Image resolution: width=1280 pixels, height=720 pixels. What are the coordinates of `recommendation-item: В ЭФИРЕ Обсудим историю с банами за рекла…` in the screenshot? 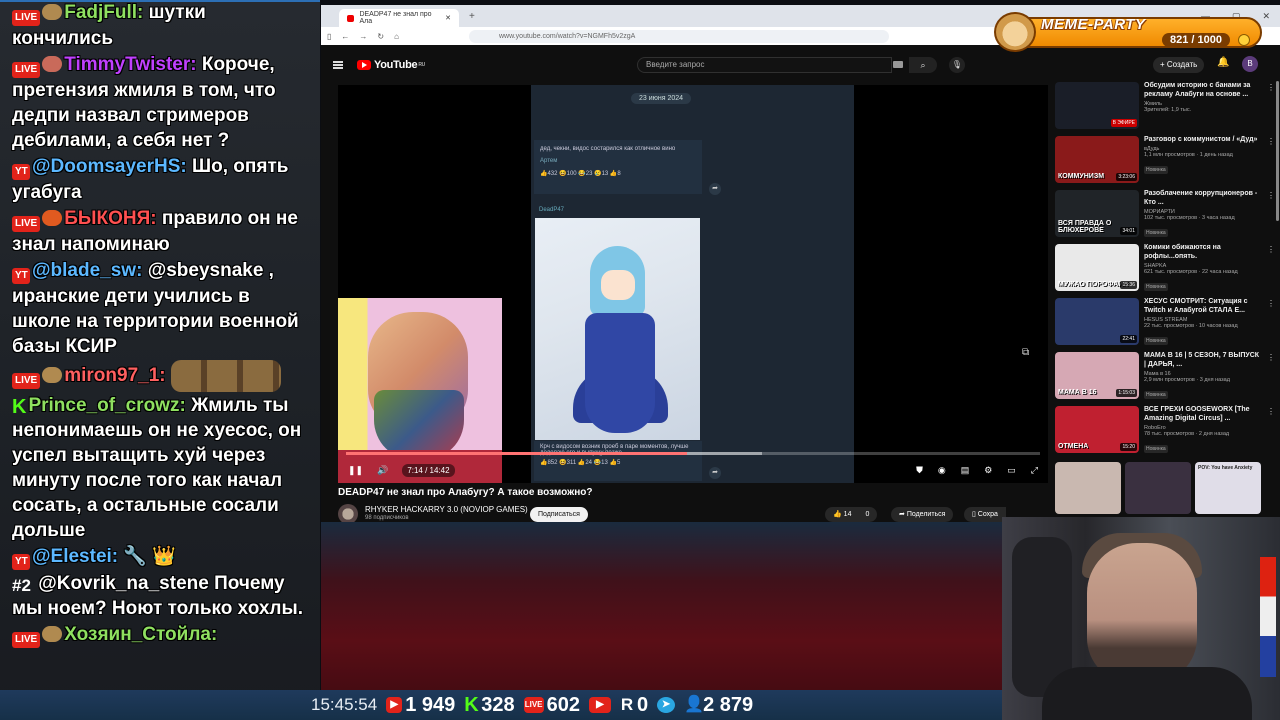 It's located at (1166, 108).